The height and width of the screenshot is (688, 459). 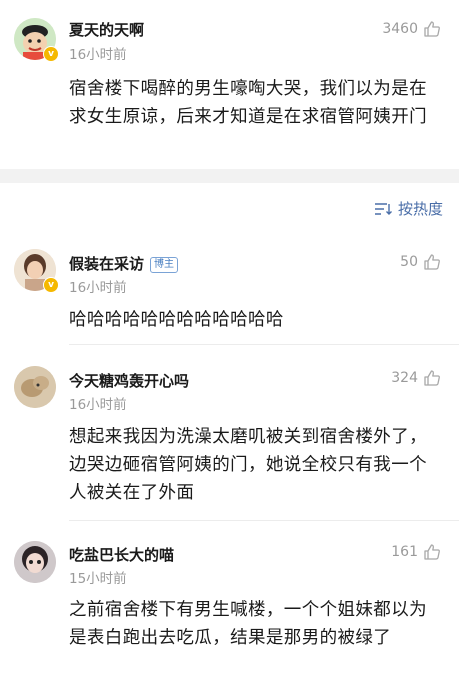 I want to click on comment-text: 宿舍楼下喝醉的男生嚎啕大哭，我们以为是在求女生原谅，后来才知道是在求宿管阿姨开门, so click(x=248, y=103).